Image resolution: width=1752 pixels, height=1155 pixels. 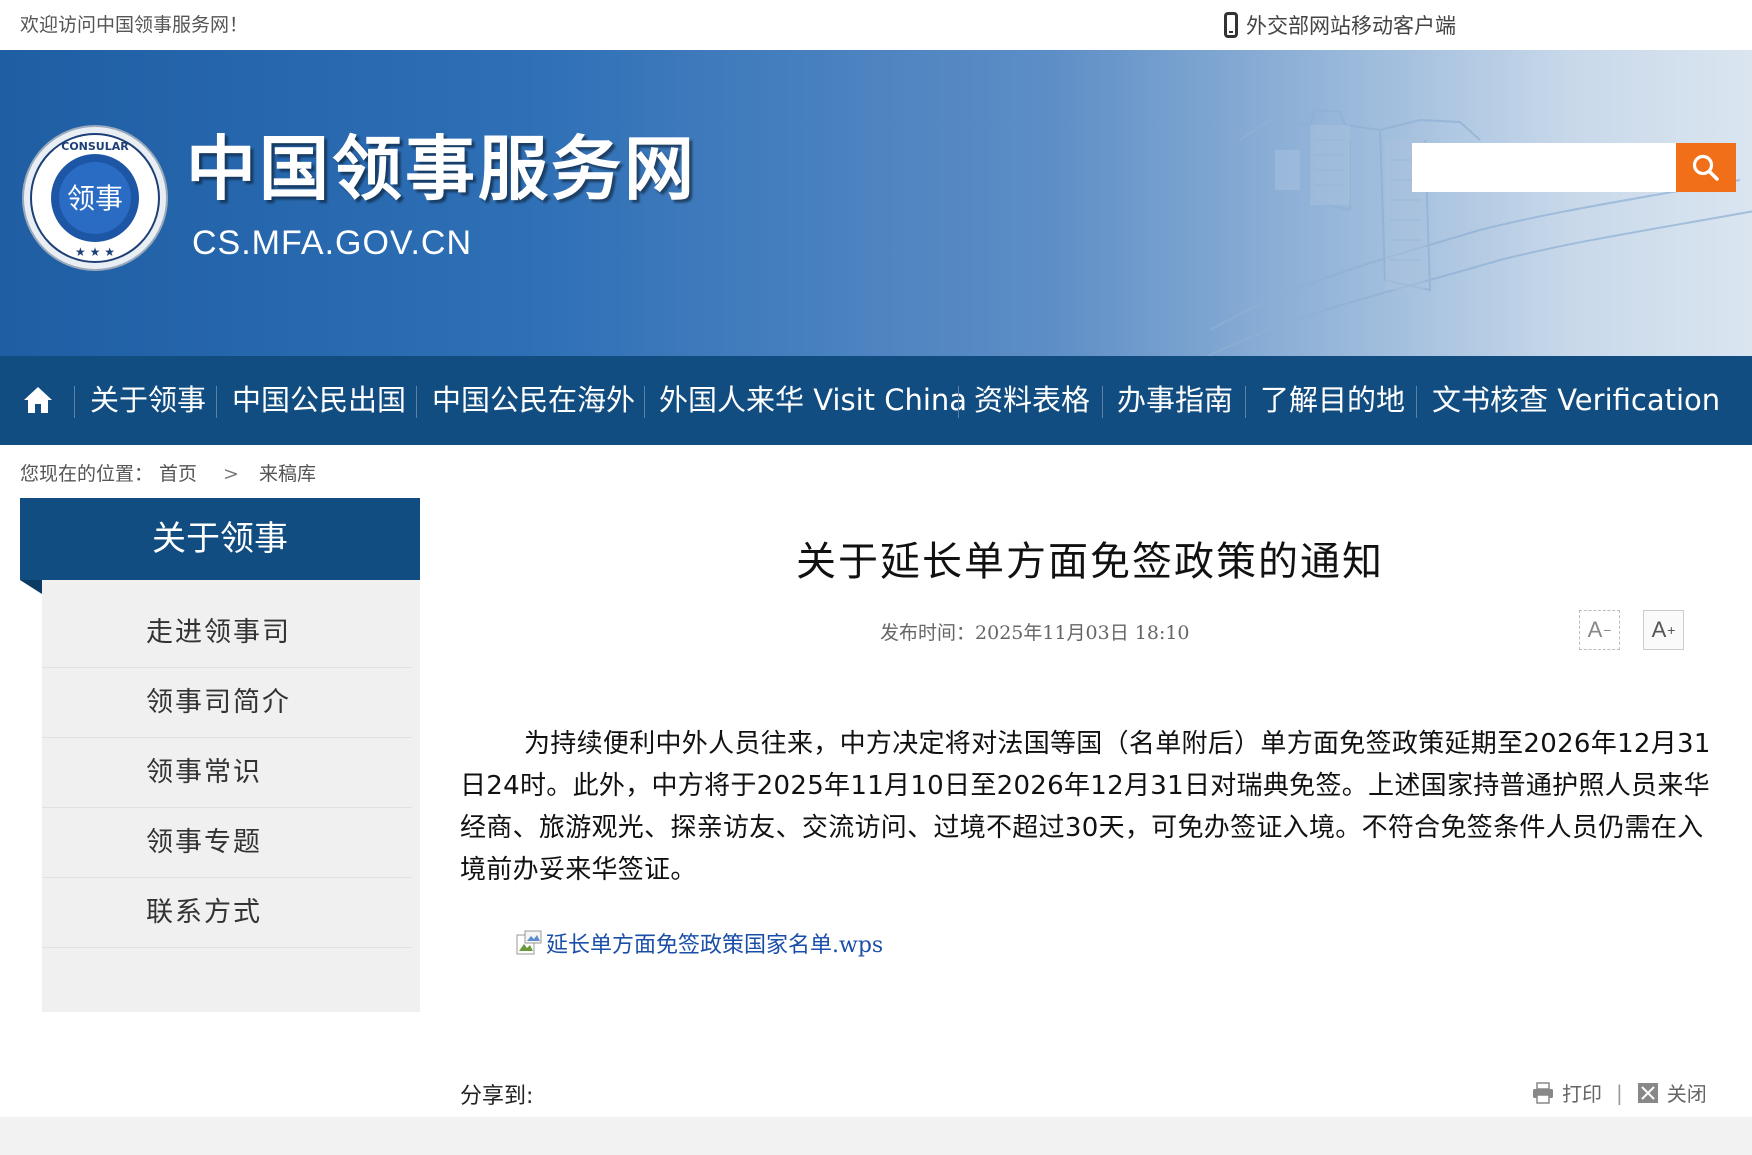 I want to click on nav-item-visit-china: 外国人来华 Visit China, so click(x=813, y=400).